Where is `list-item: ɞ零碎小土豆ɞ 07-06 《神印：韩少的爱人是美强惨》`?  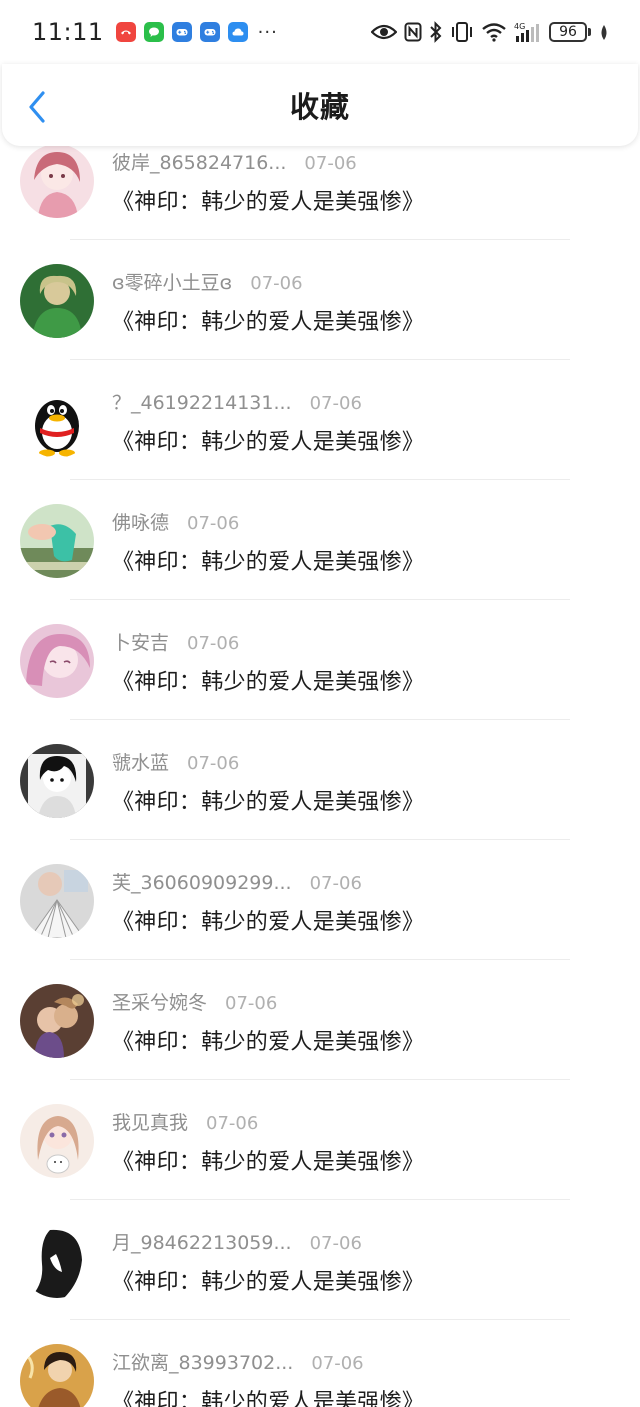 list-item: ɞ零碎小土豆ɞ 07-06 《神印：韩少的爱人是美强惨》 is located at coordinates (320, 300).